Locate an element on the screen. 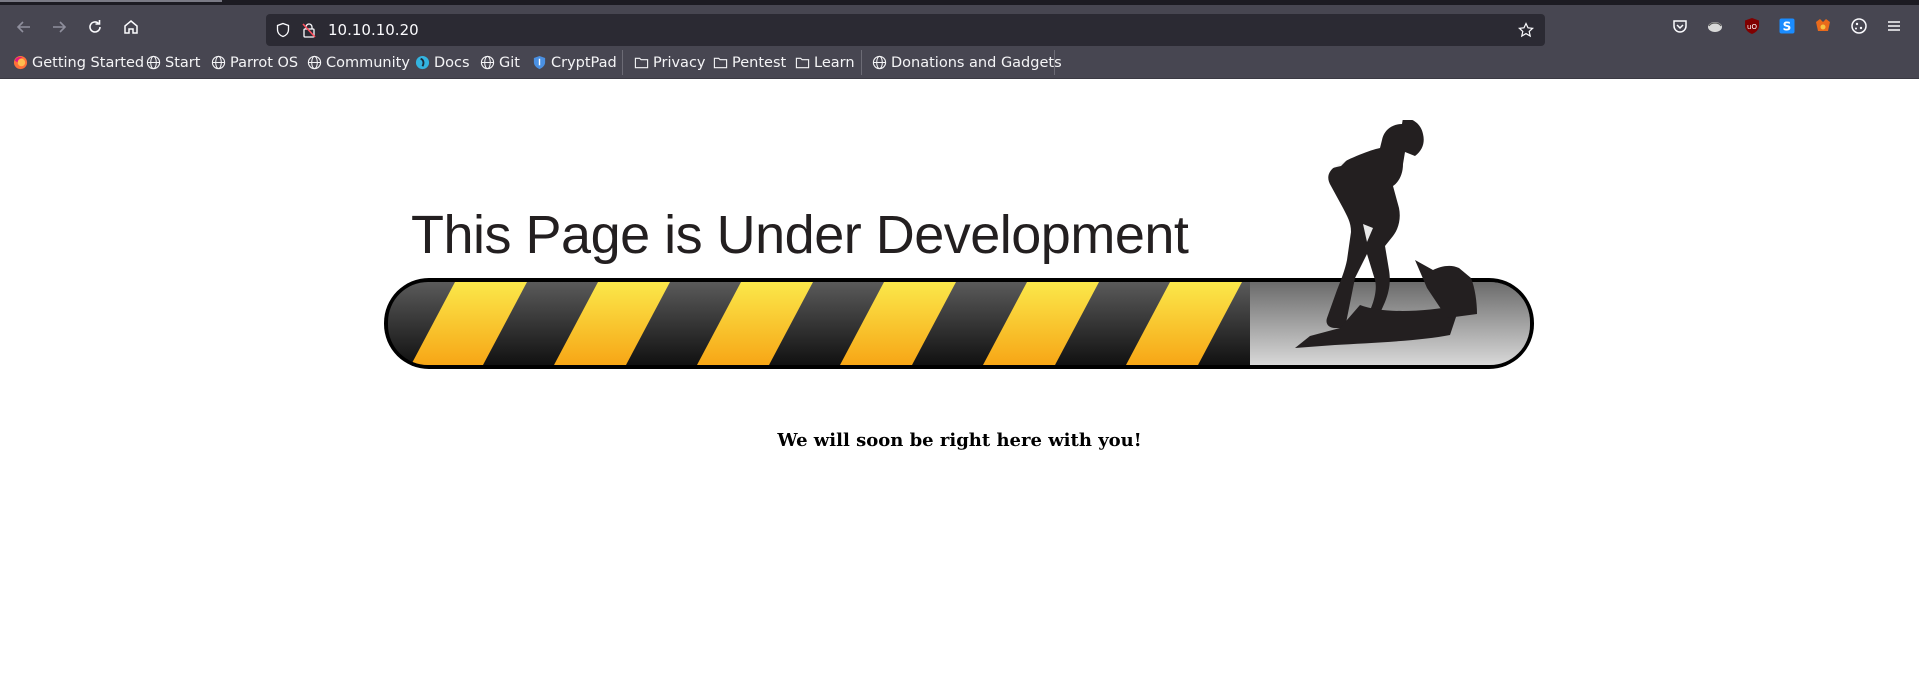  url-text: 10.10.10.20 is located at coordinates (373, 30).